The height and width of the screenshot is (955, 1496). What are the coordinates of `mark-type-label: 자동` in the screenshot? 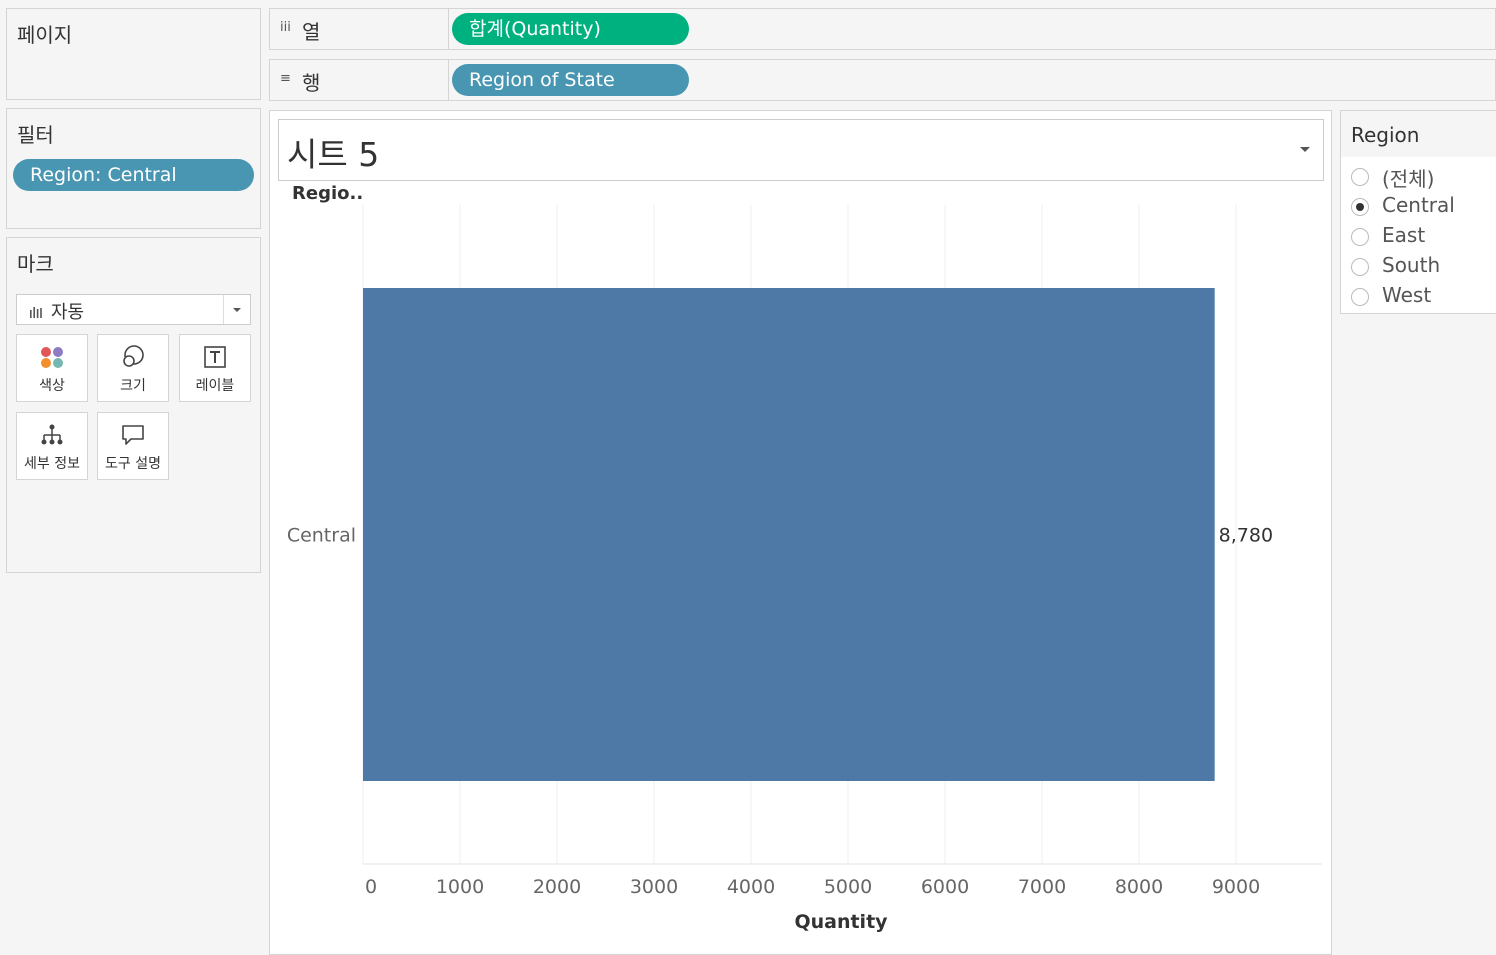 It's located at (68, 312).